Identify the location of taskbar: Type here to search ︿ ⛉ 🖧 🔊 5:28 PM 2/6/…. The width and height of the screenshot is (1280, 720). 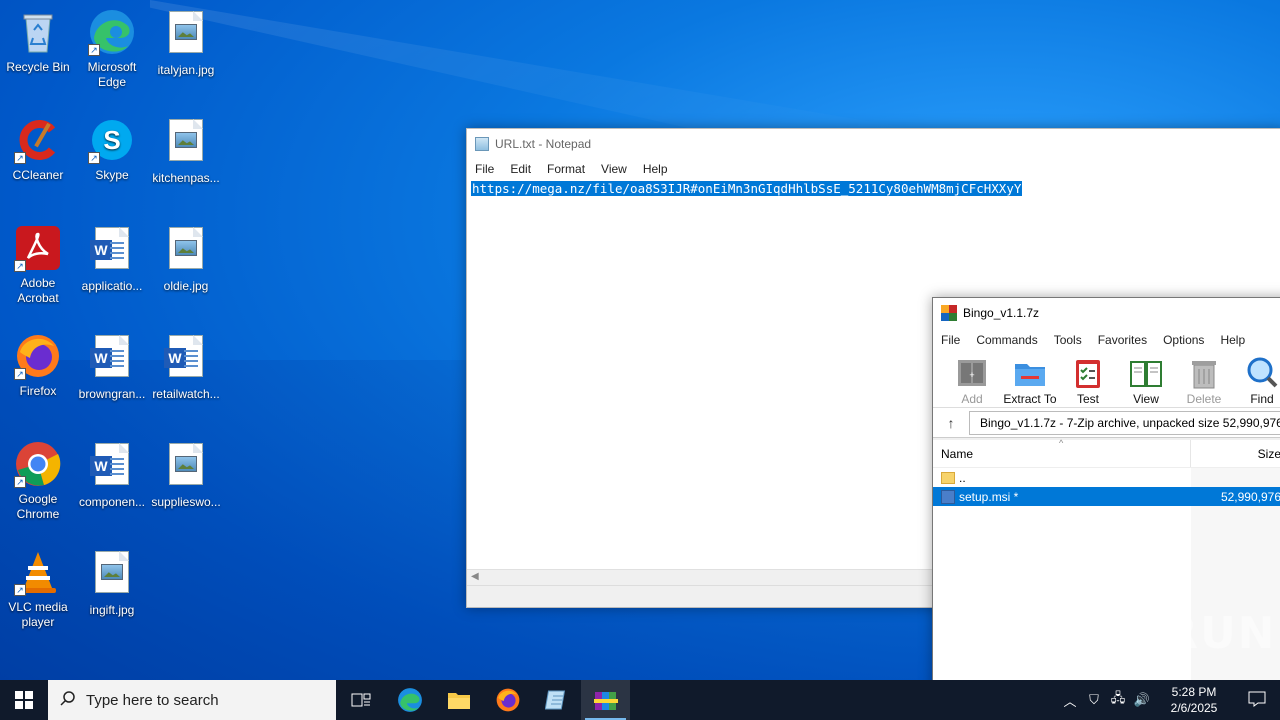
(640, 700).